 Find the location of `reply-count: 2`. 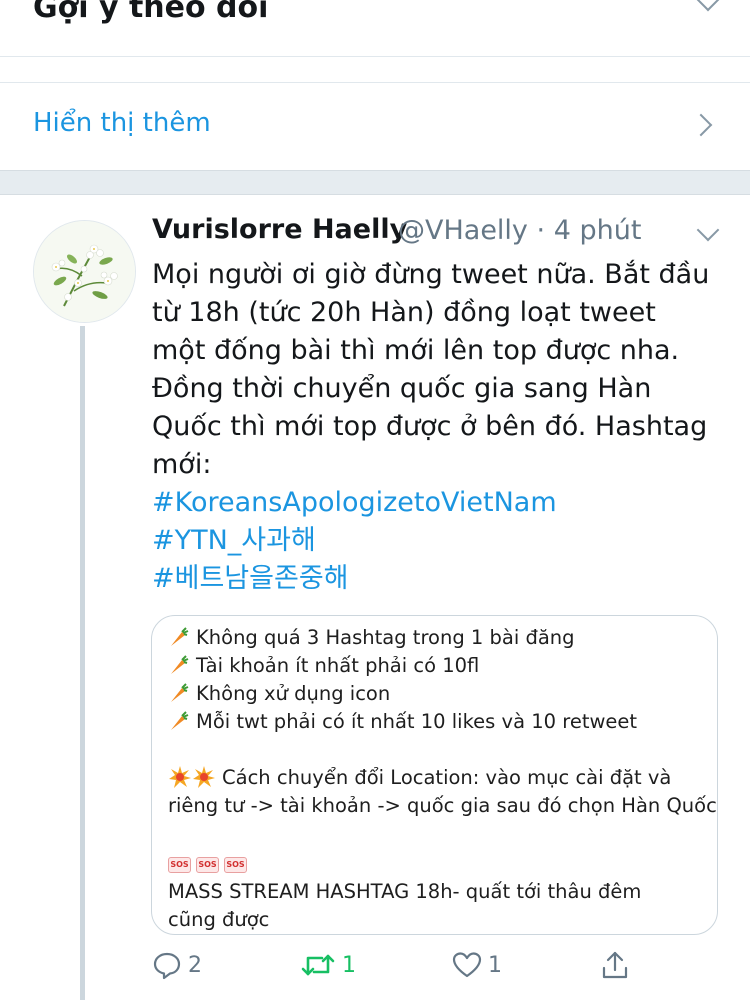

reply-count: 2 is located at coordinates (195, 965).